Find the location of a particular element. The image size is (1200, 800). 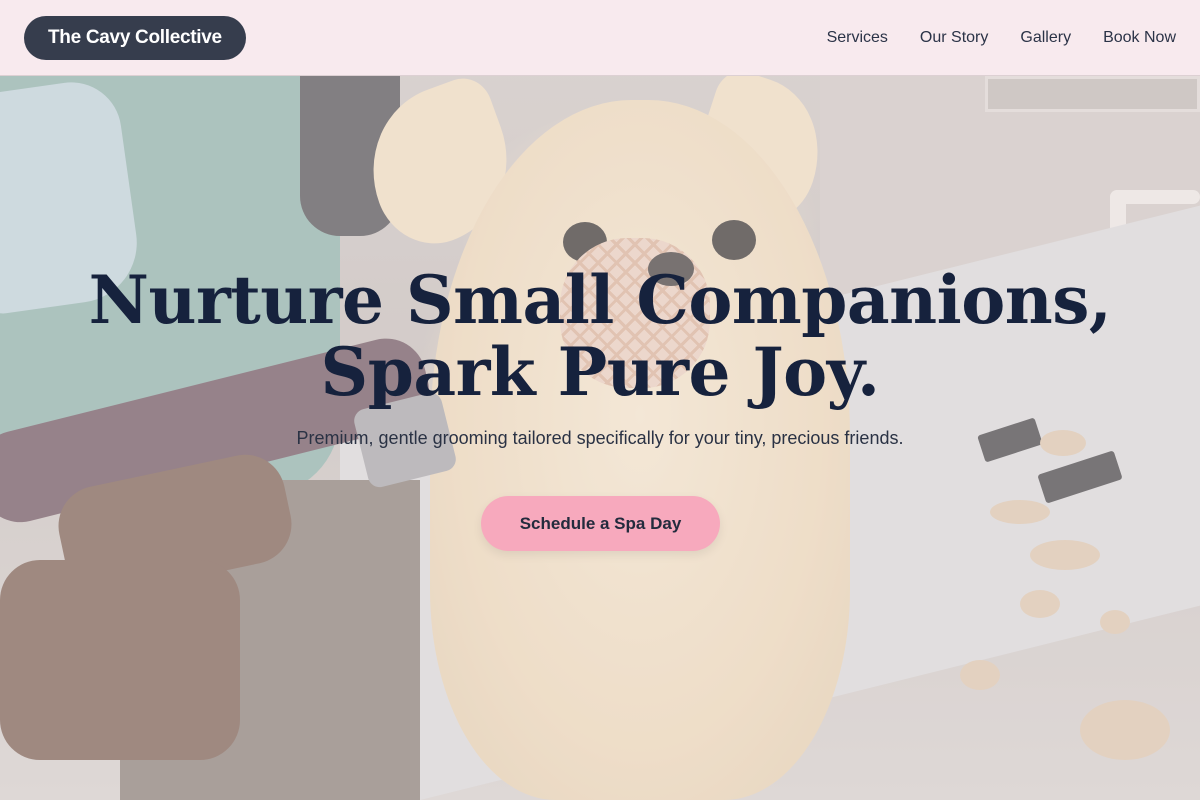

nav-link-our-story: Our Story is located at coordinates (954, 38).